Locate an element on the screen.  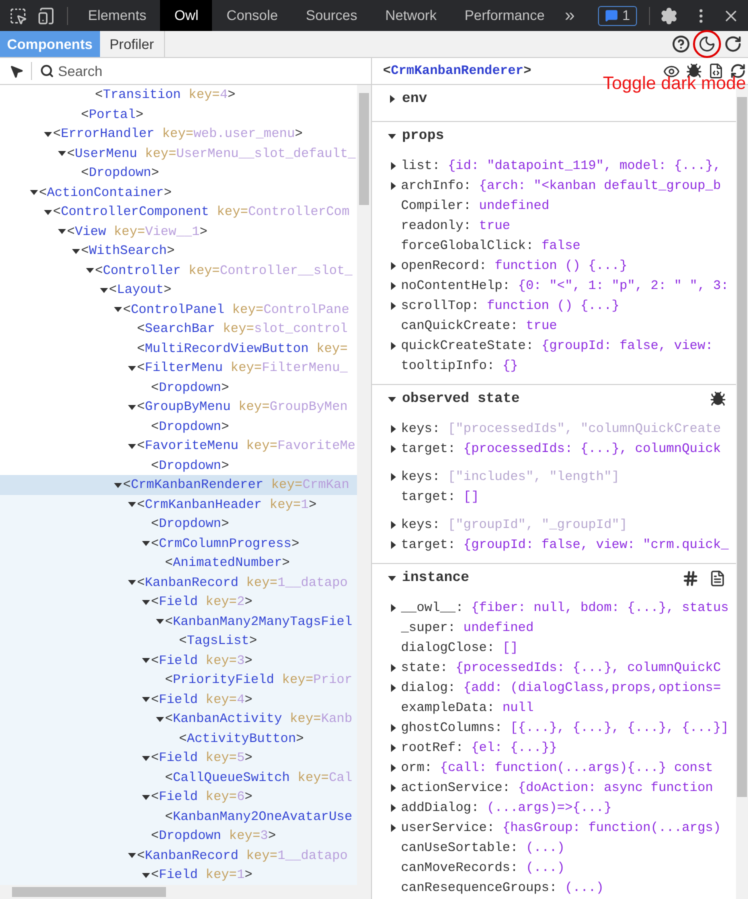
hash-icon is located at coordinates (690, 578).